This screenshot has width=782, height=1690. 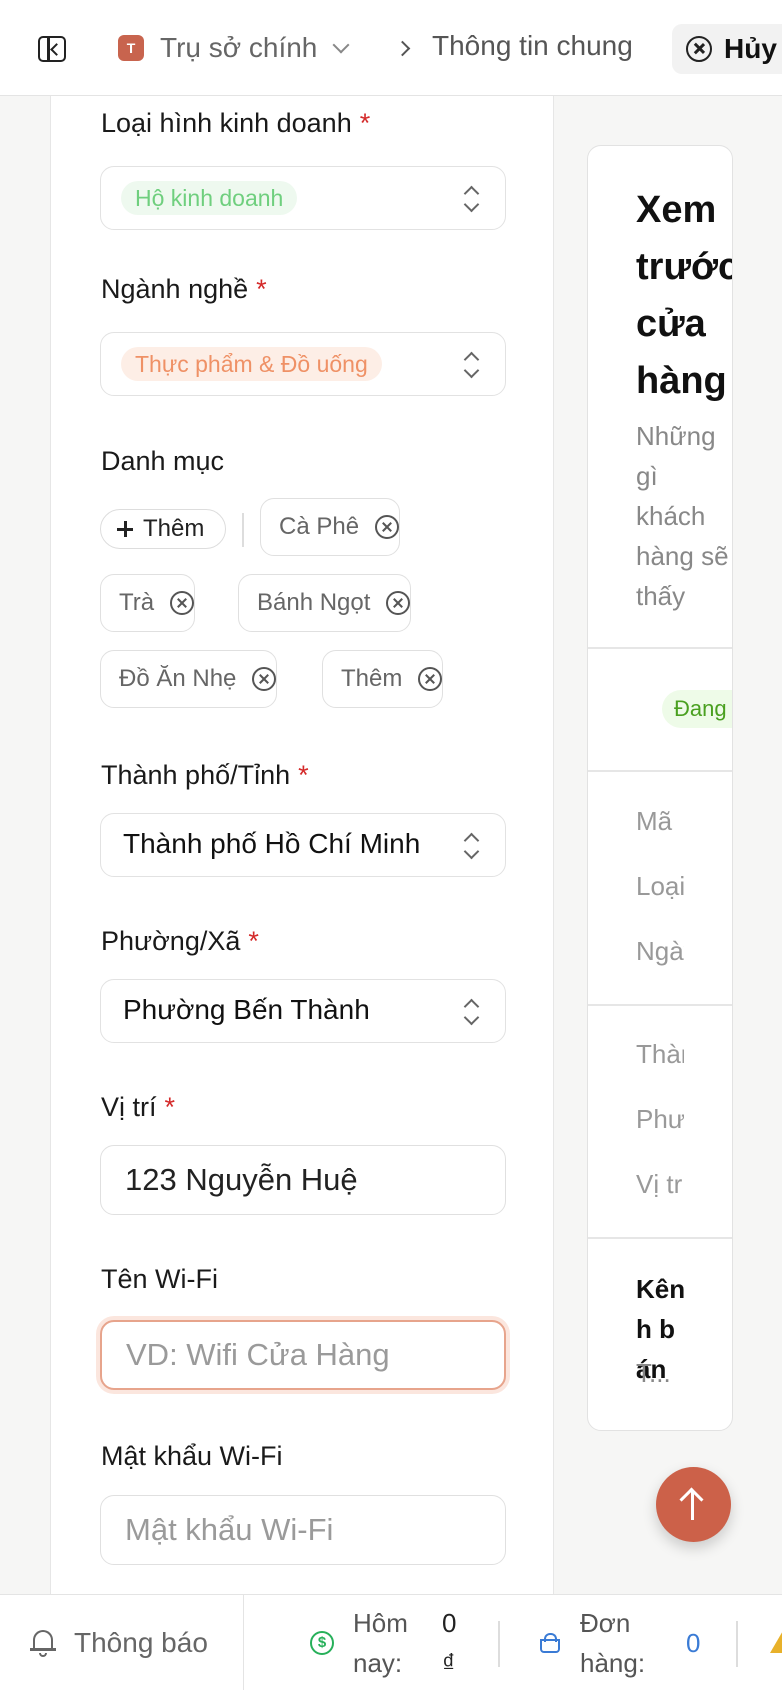 What do you see at coordinates (682, 516) in the screenshot?
I see `preview-subtitle: Những gì khách hàng sẽ thấy` at bounding box center [682, 516].